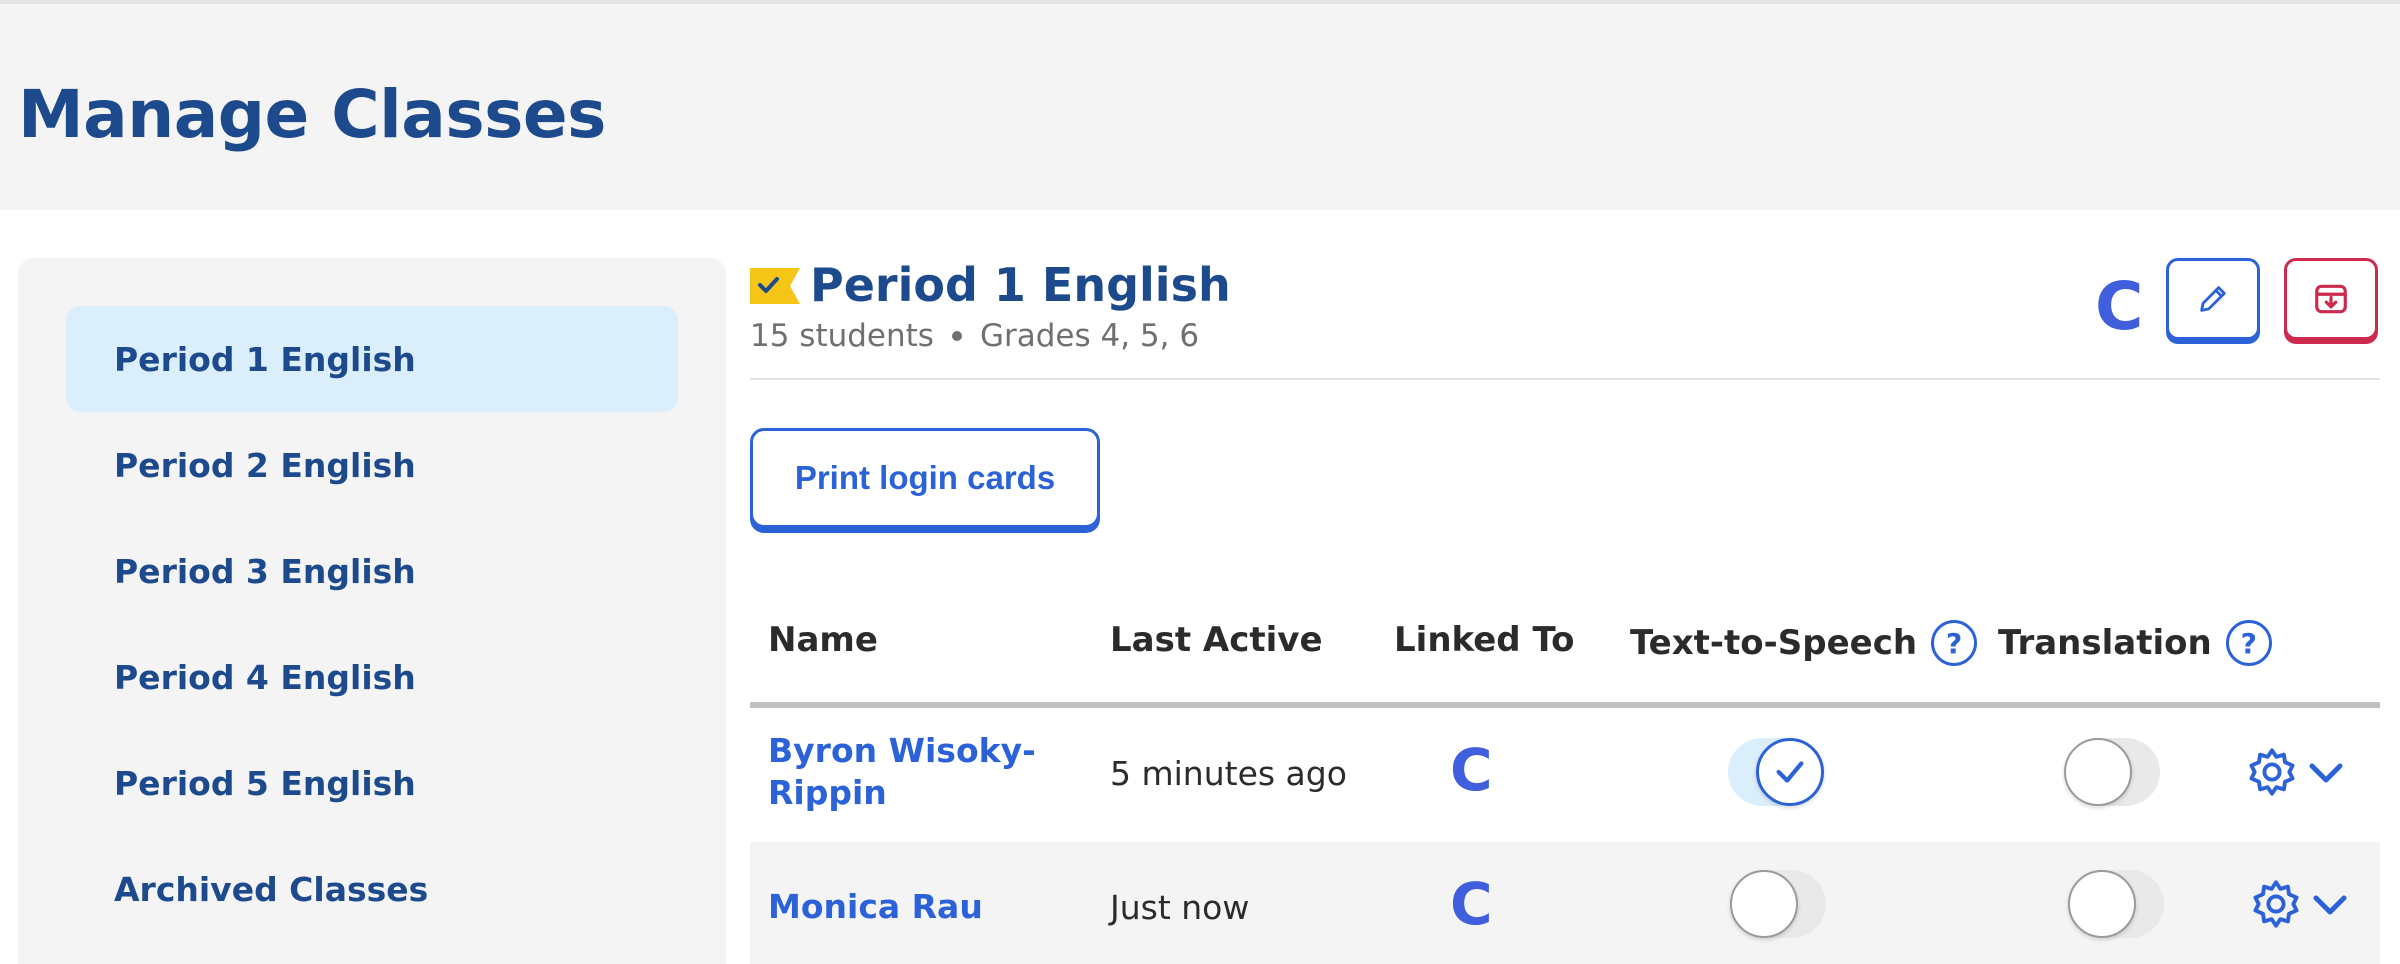 The height and width of the screenshot is (964, 2400). Describe the element at coordinates (2248, 643) in the screenshot. I see `translation-help-icon: ?` at that location.